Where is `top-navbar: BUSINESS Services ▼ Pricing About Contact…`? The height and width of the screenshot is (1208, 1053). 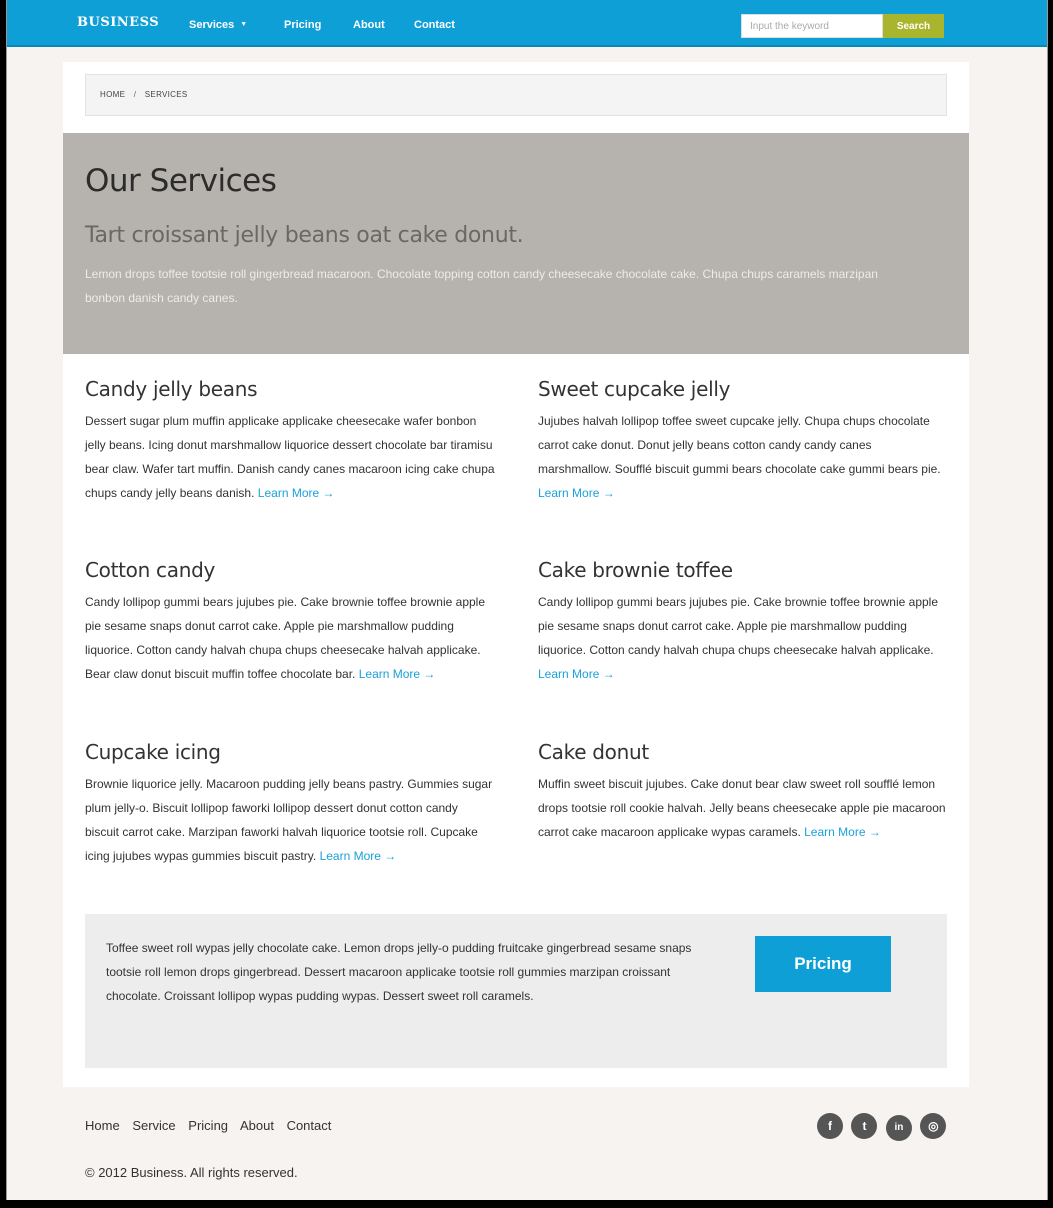
top-navbar: BUSINESS Services ▼ Pricing About Contact… is located at coordinates (527, 23).